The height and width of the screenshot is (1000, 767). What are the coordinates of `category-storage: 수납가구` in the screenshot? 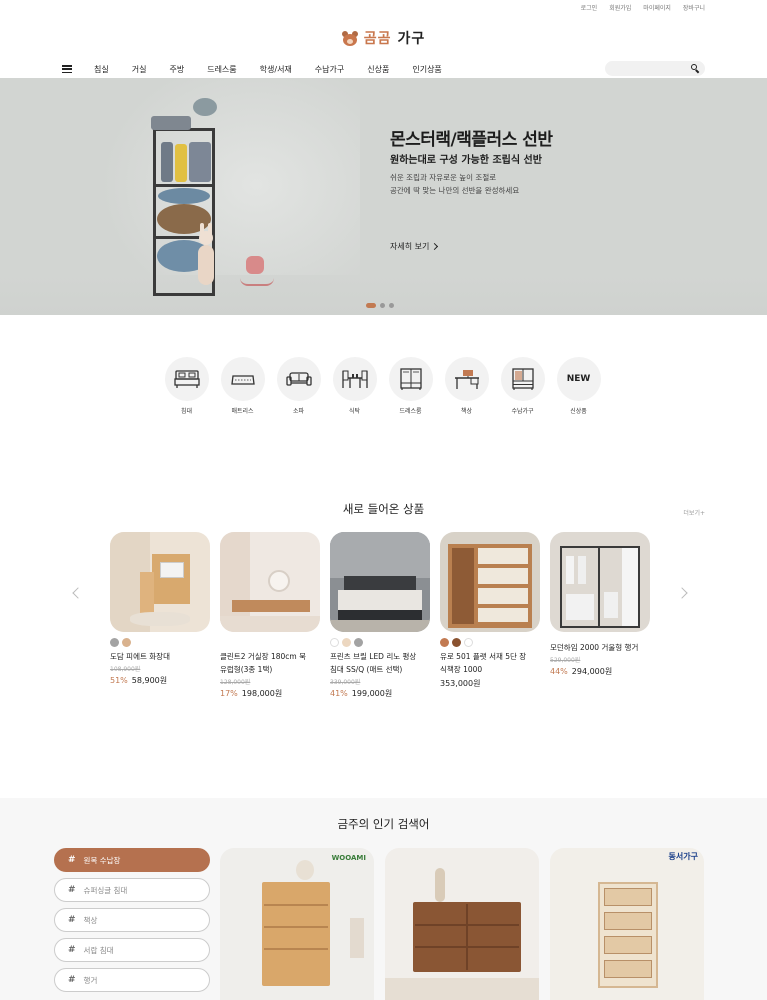 It's located at (522, 386).